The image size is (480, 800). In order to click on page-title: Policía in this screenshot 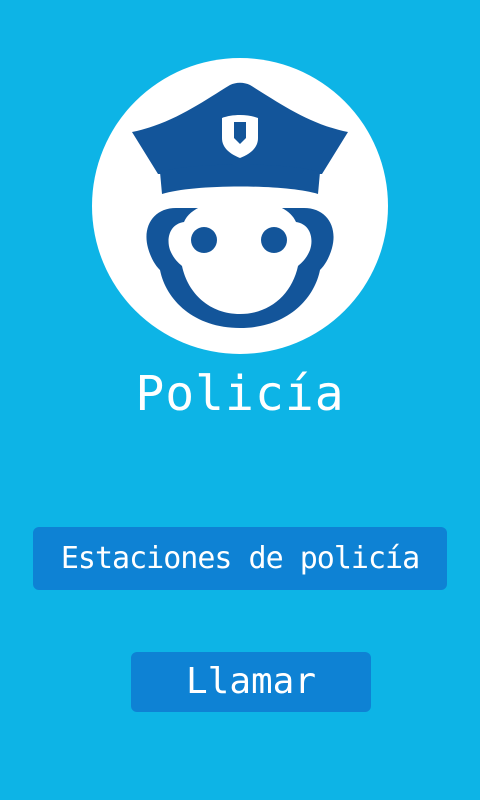, I will do `click(240, 394)`.